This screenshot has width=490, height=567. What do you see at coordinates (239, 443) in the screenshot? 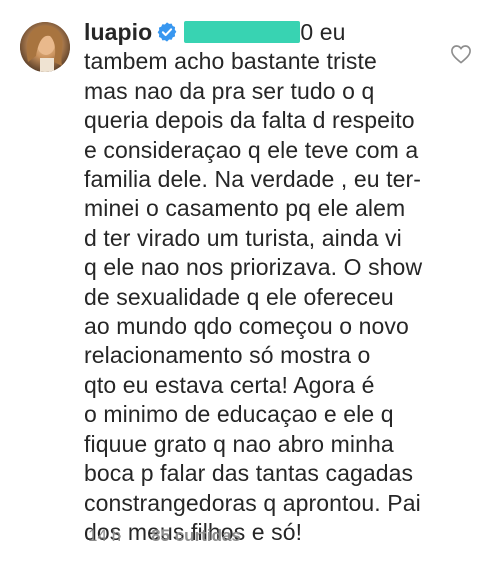
I see `comment-line: fiquue grato q nao abro minha` at bounding box center [239, 443].